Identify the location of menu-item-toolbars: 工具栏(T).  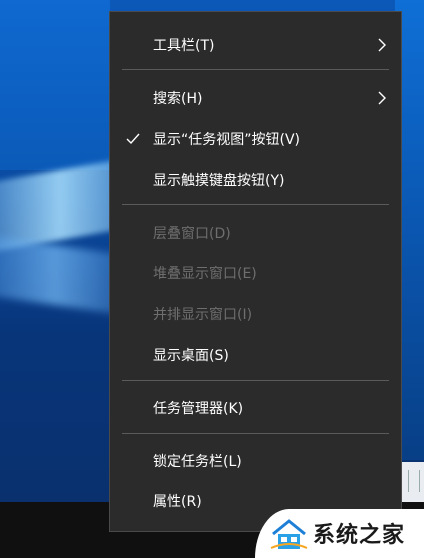
(255, 45).